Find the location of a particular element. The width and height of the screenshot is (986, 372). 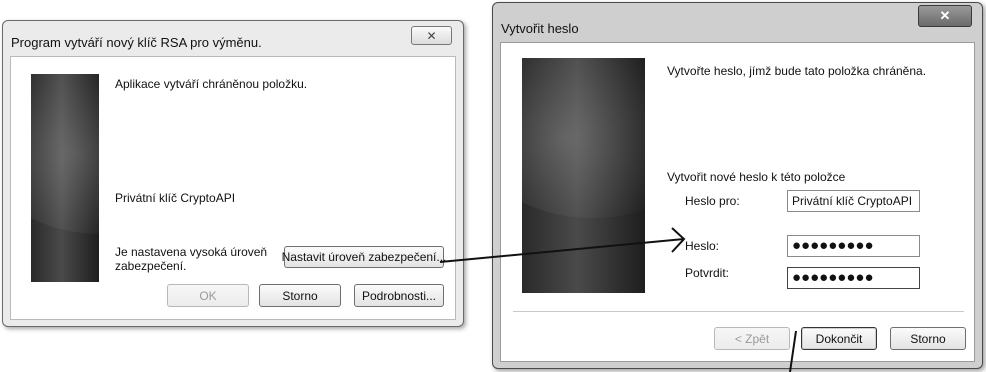

annotation-arrows is located at coordinates (618, 299).